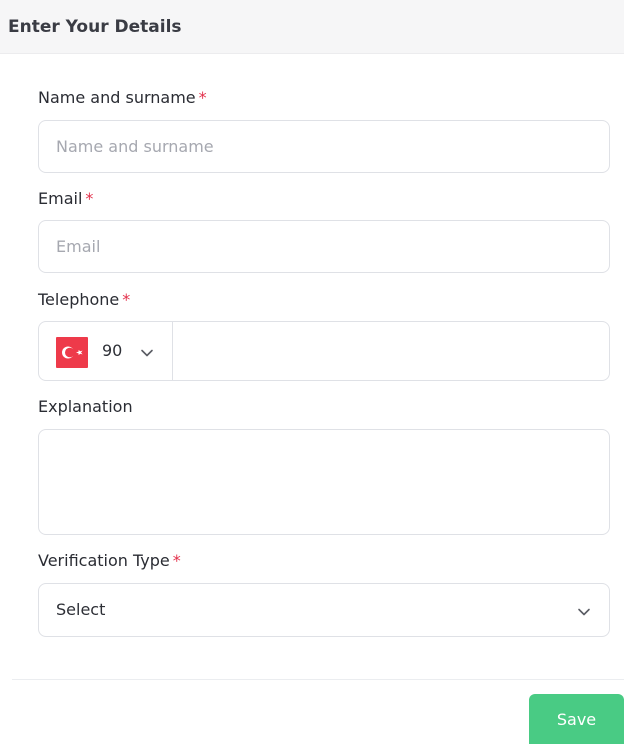  I want to click on turkey-flag-icon, so click(72, 352).